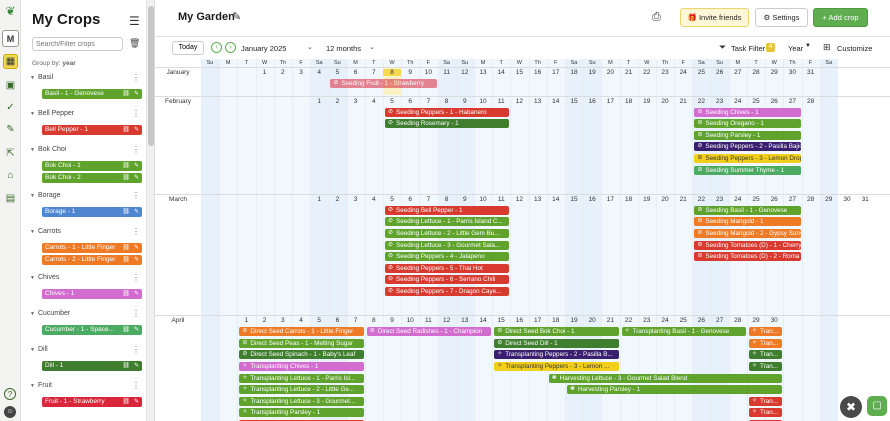 This screenshot has width=890, height=421. I want to click on task-bar: ⊘ Seeding Parsley - 1, so click(747, 135).